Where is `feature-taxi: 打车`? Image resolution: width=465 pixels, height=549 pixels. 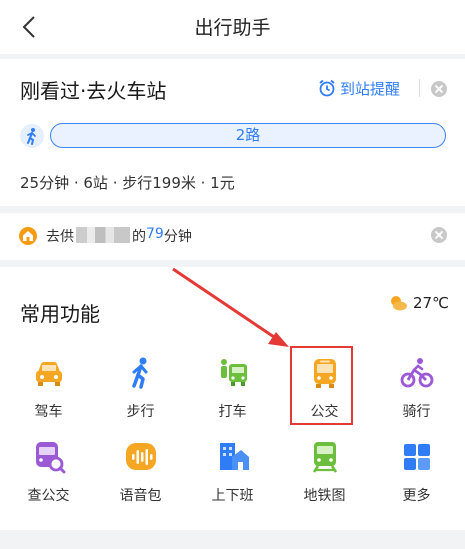
feature-taxi: 打车 is located at coordinates (232, 396).